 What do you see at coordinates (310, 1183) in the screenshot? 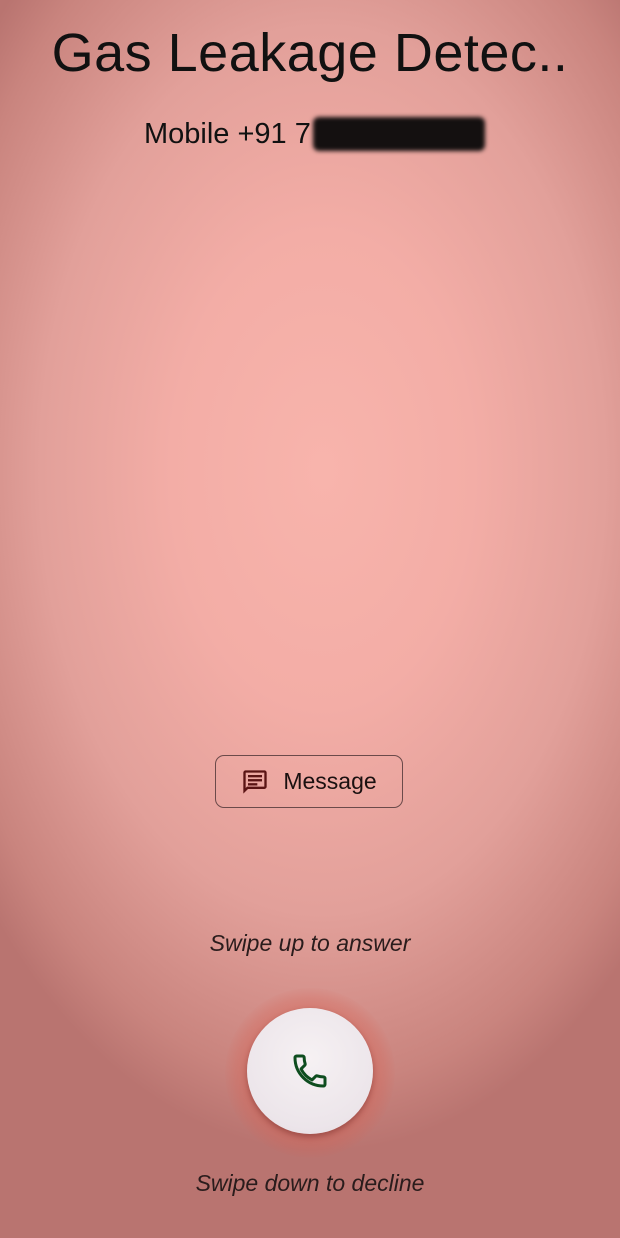
I see `swipe-down-hint: Swipe down to decline` at bounding box center [310, 1183].